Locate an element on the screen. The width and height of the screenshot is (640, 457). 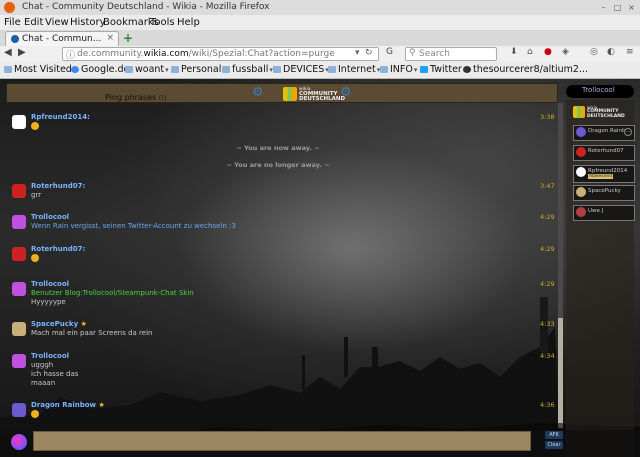
clear-button: Clear is located at coordinates (554, 445).